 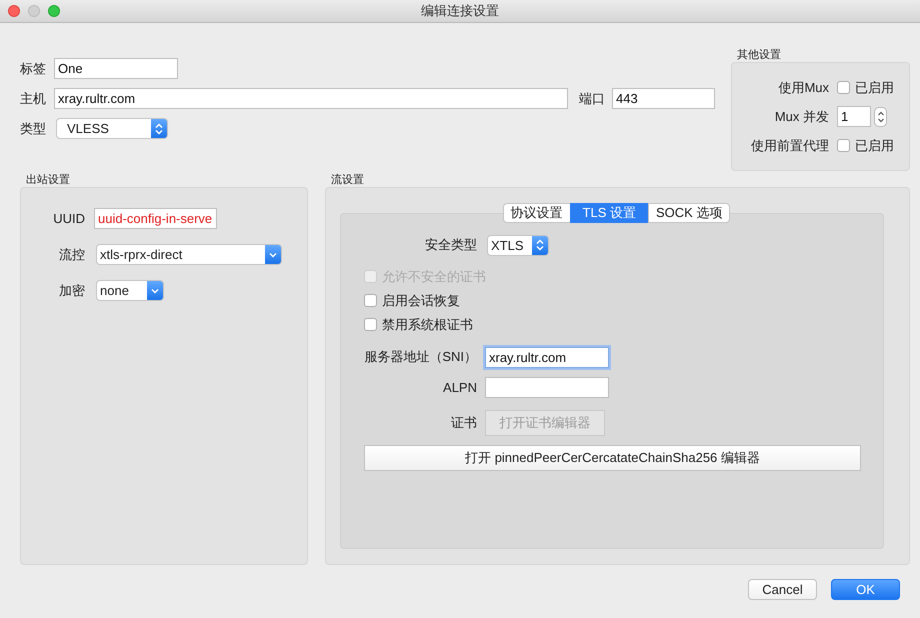 I want to click on field-label: 流控, so click(x=71, y=255).